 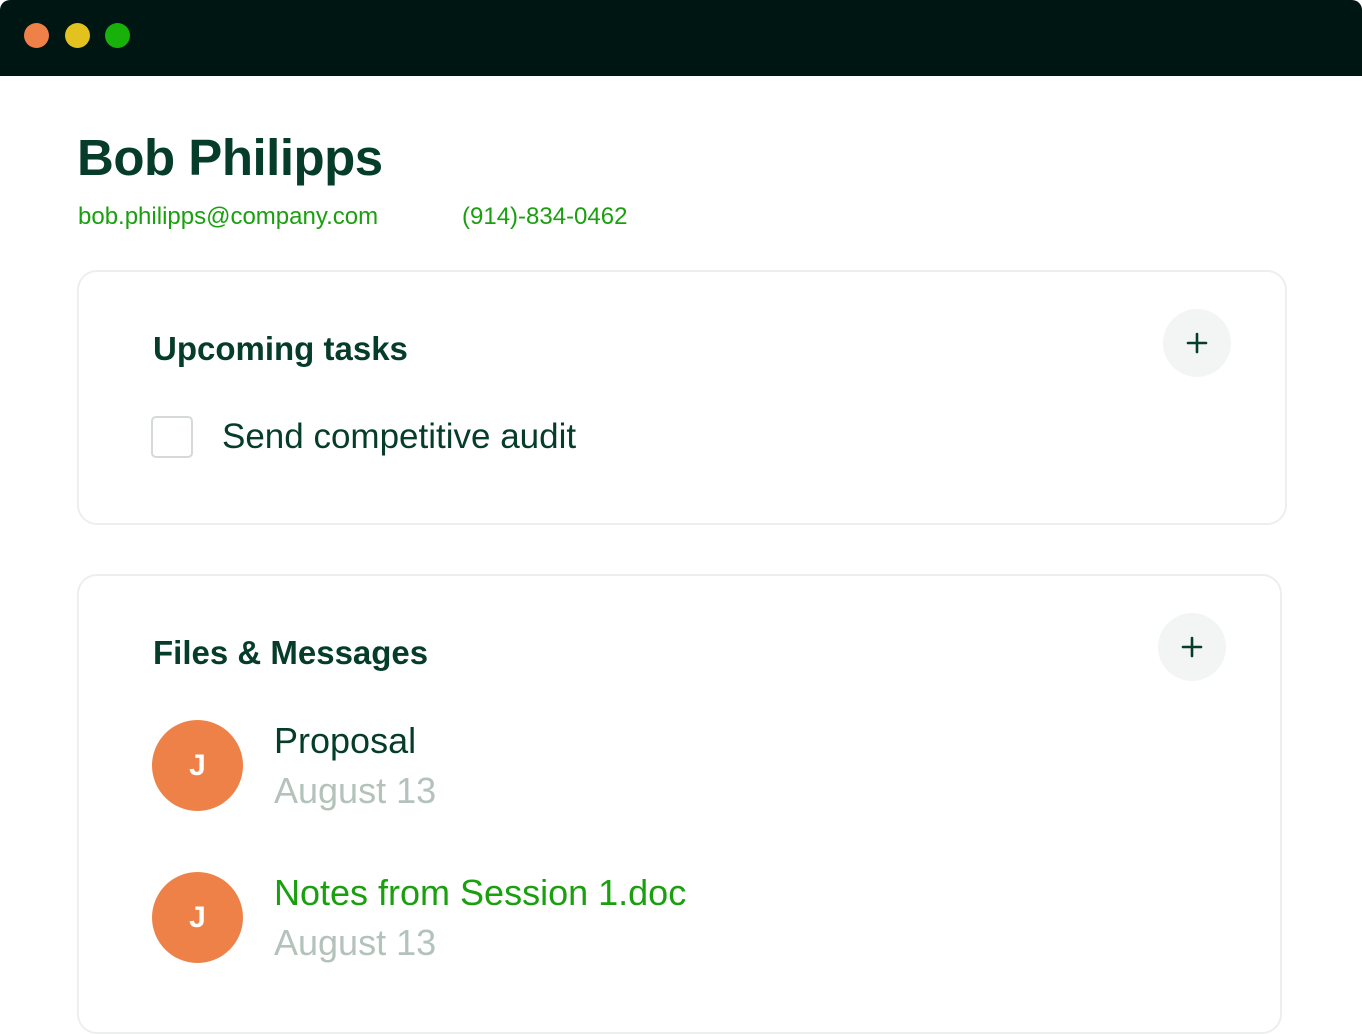 I want to click on file-name: Proposal, so click(x=345, y=740).